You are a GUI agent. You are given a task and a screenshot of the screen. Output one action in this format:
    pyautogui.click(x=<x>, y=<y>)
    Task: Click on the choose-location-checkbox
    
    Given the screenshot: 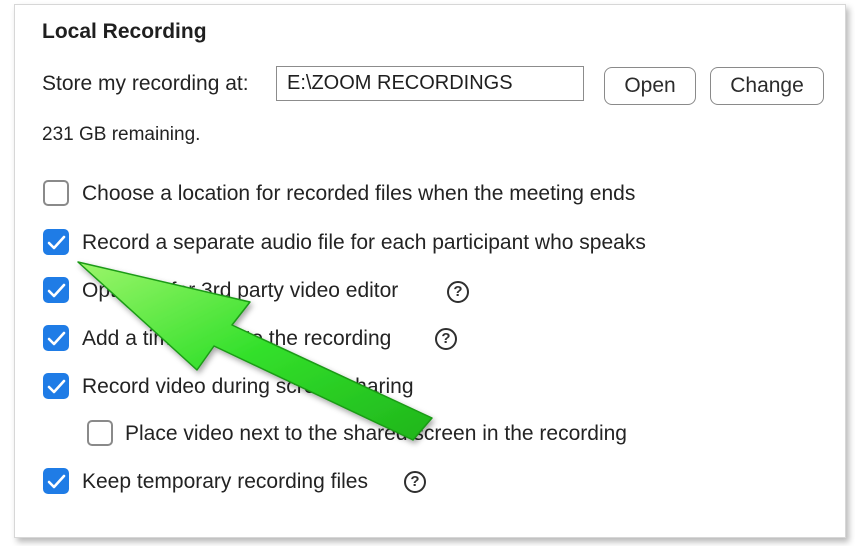 What is the action you would take?
    pyautogui.click(x=56, y=193)
    